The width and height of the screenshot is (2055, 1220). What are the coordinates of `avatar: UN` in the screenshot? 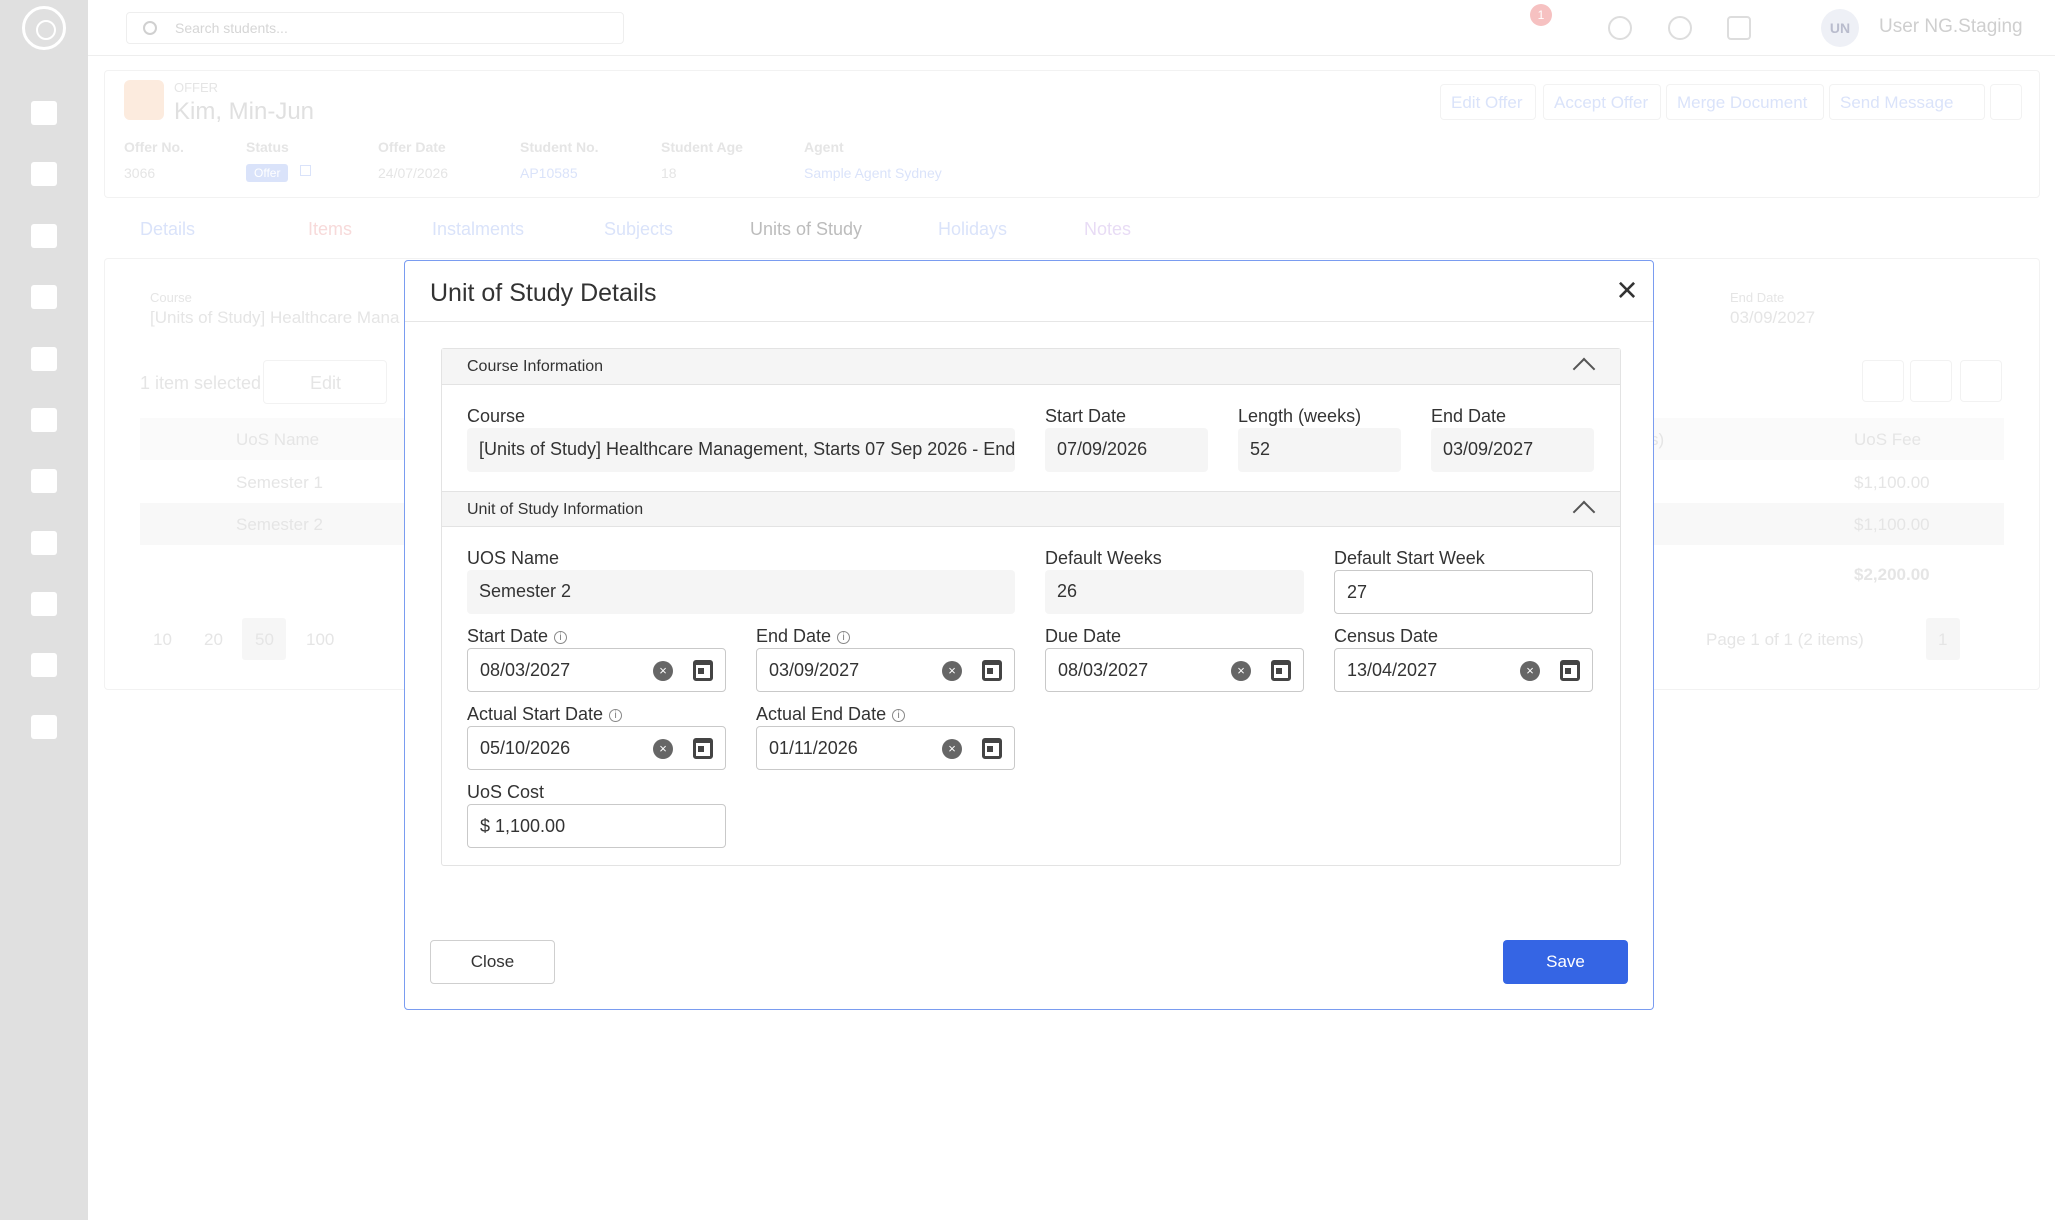 It's located at (1840, 28).